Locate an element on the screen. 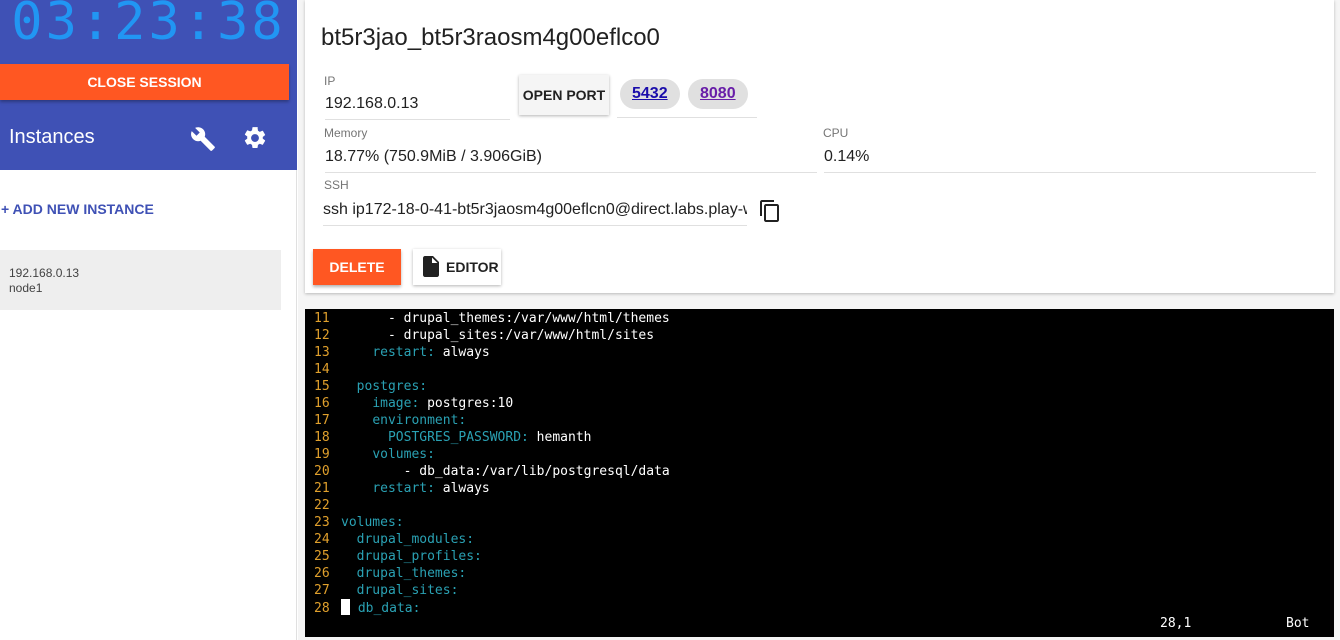 The height and width of the screenshot is (640, 1340). ssh-label: SSH is located at coordinates (336, 185).